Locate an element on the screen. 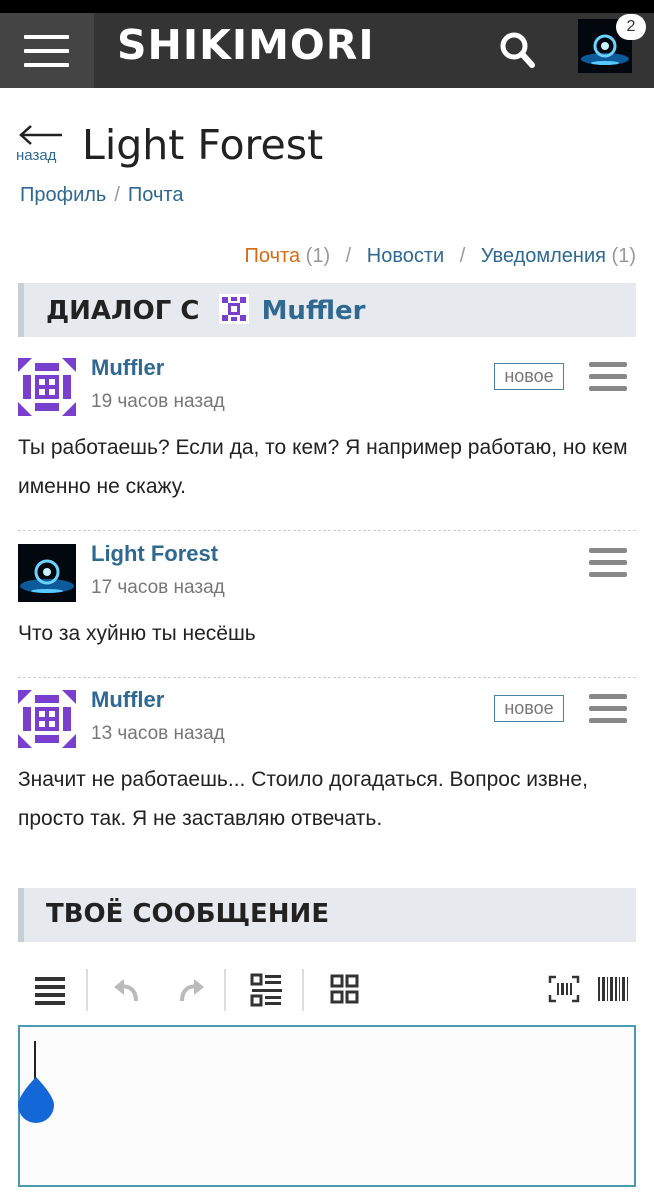  undo-icon is located at coordinates (126, 990).